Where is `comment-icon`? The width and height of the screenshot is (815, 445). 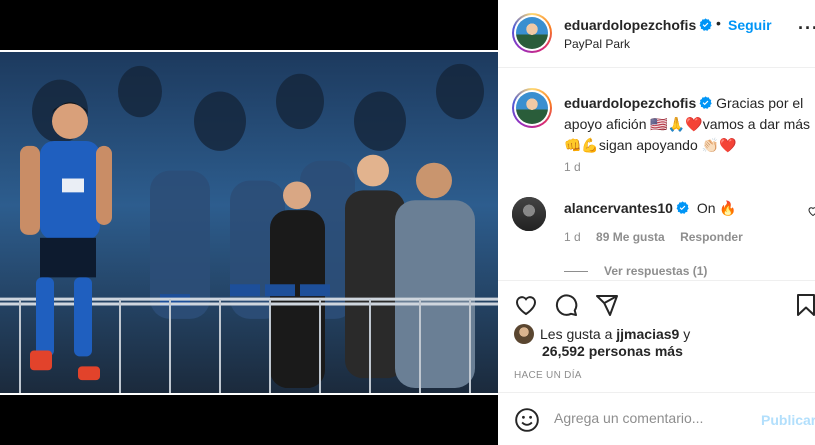 comment-icon is located at coordinates (566, 305).